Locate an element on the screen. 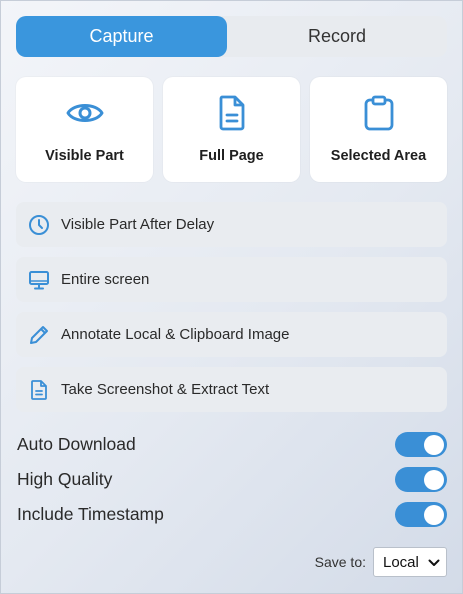 This screenshot has height=594, width=463. high-quality-setting: High Quality is located at coordinates (232, 479).